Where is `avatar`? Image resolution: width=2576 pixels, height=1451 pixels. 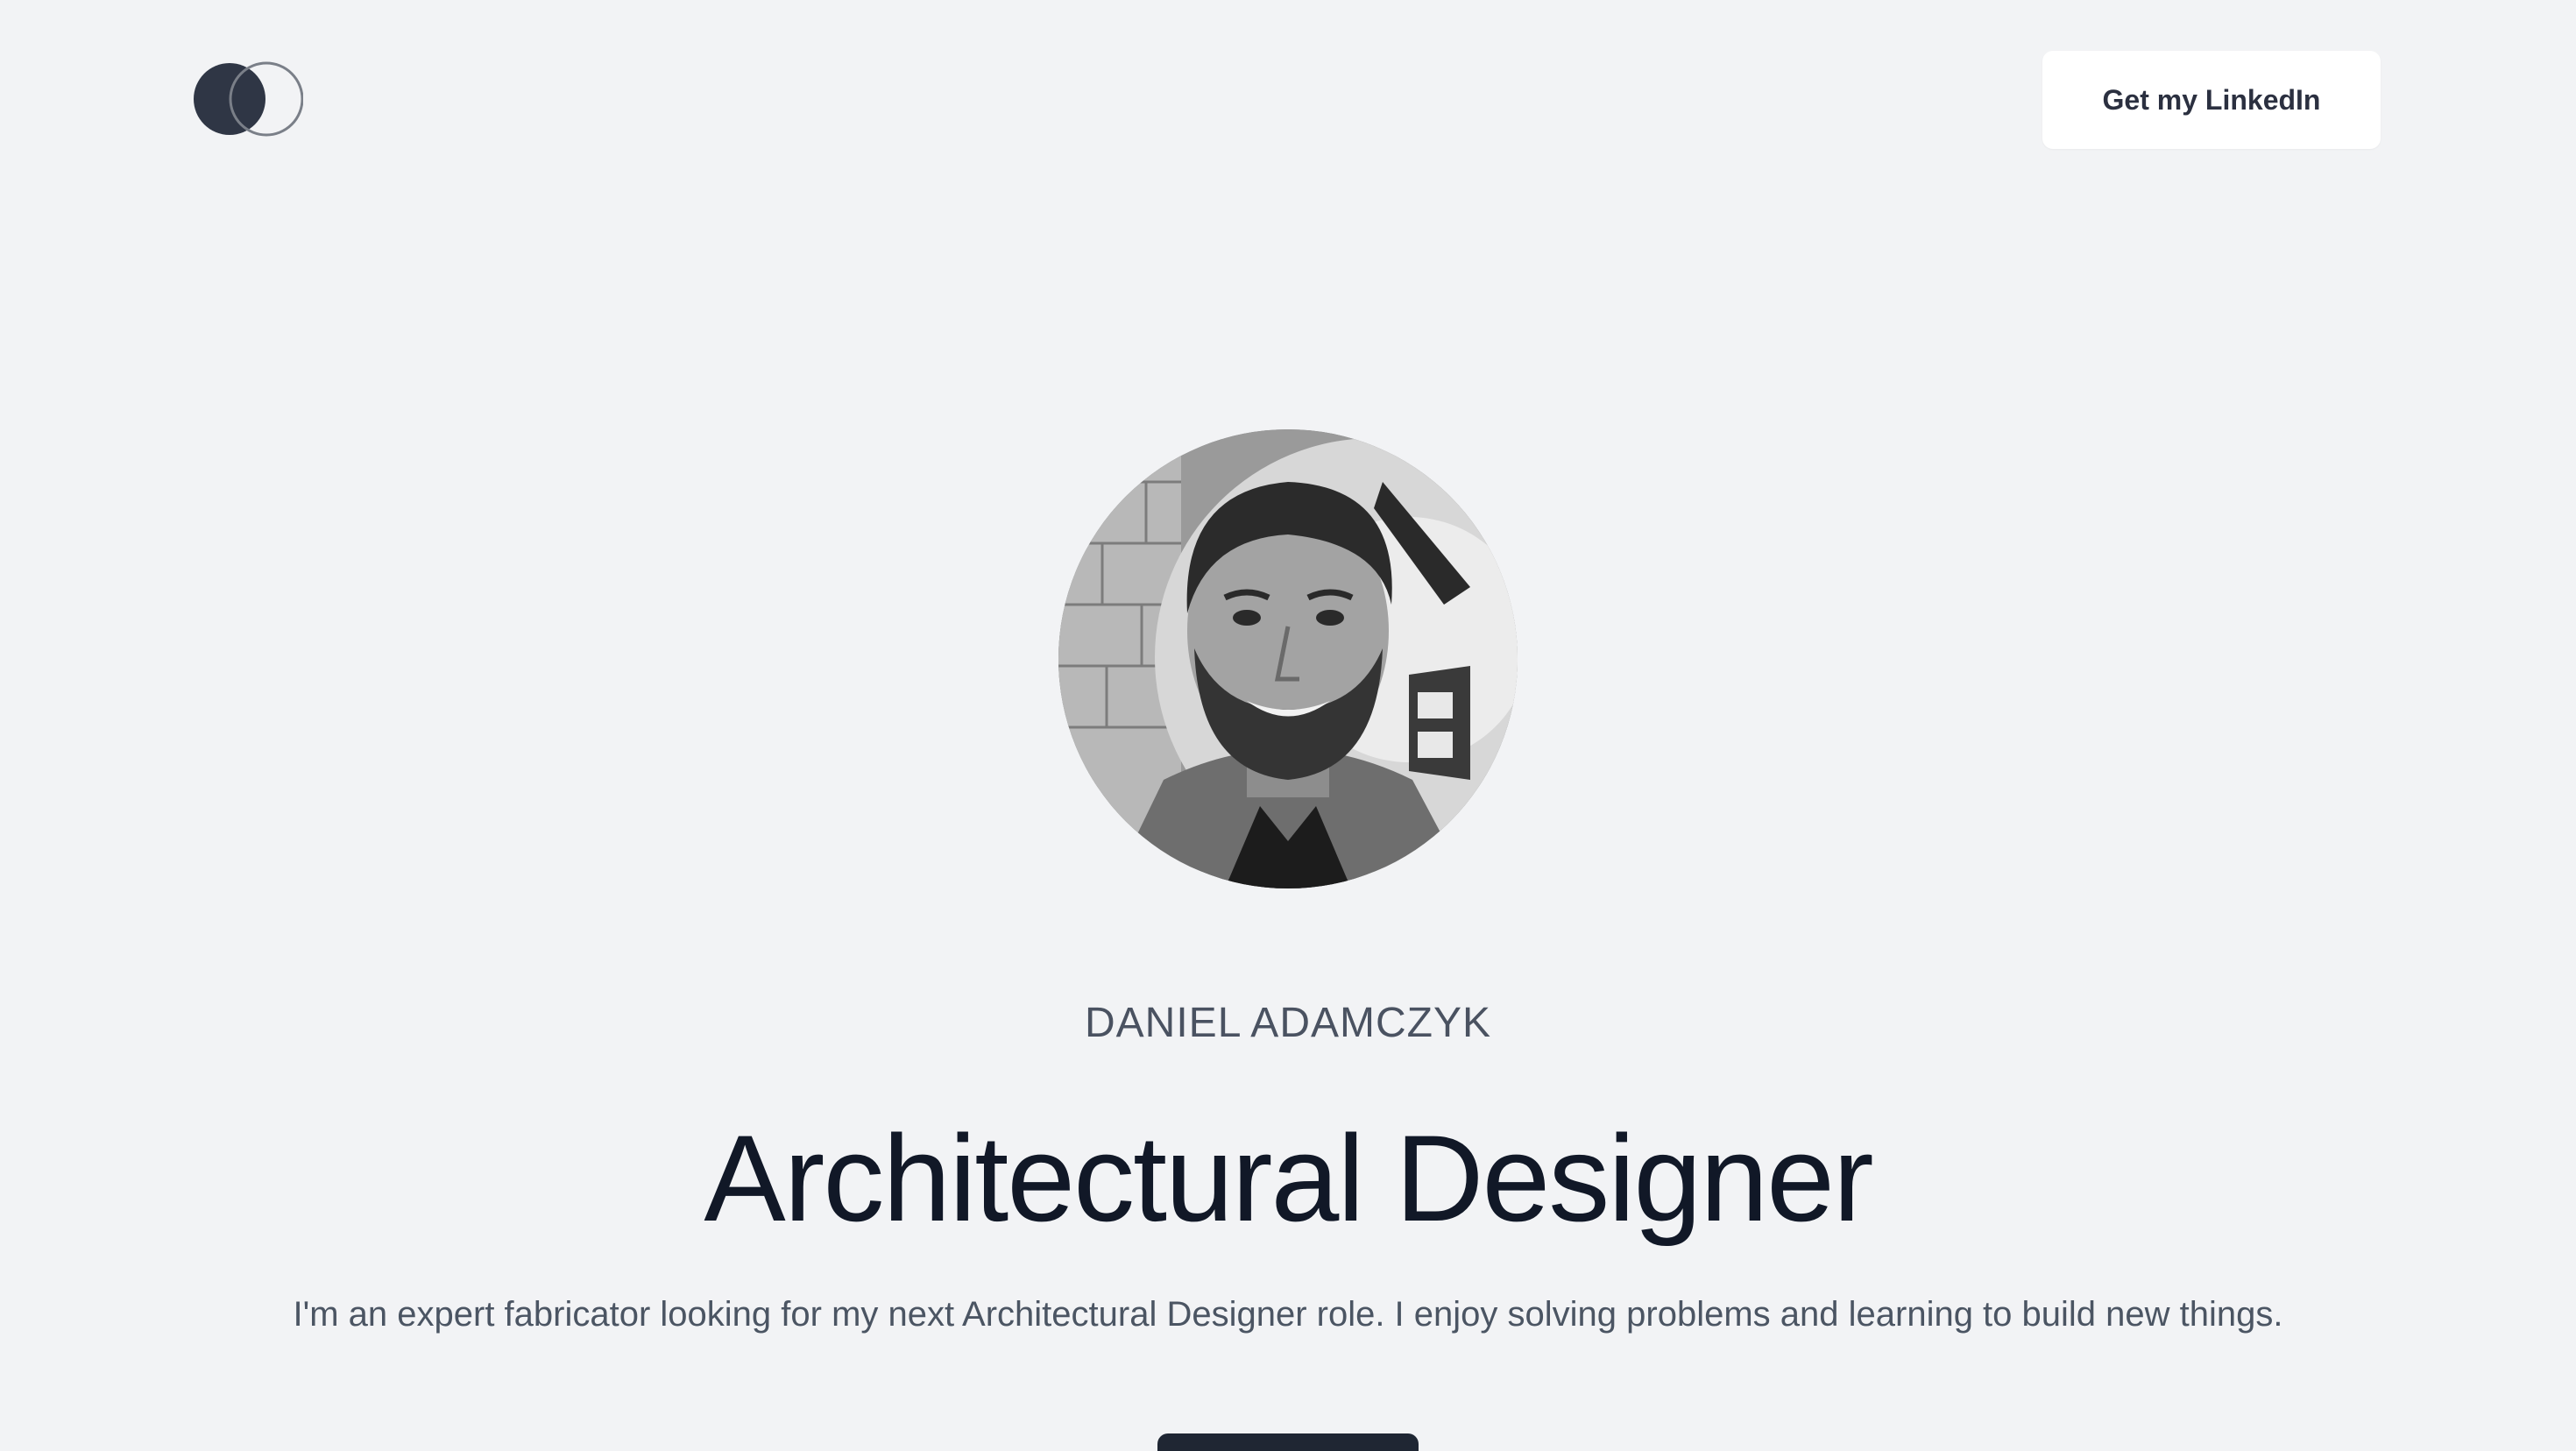 avatar is located at coordinates (1288, 658).